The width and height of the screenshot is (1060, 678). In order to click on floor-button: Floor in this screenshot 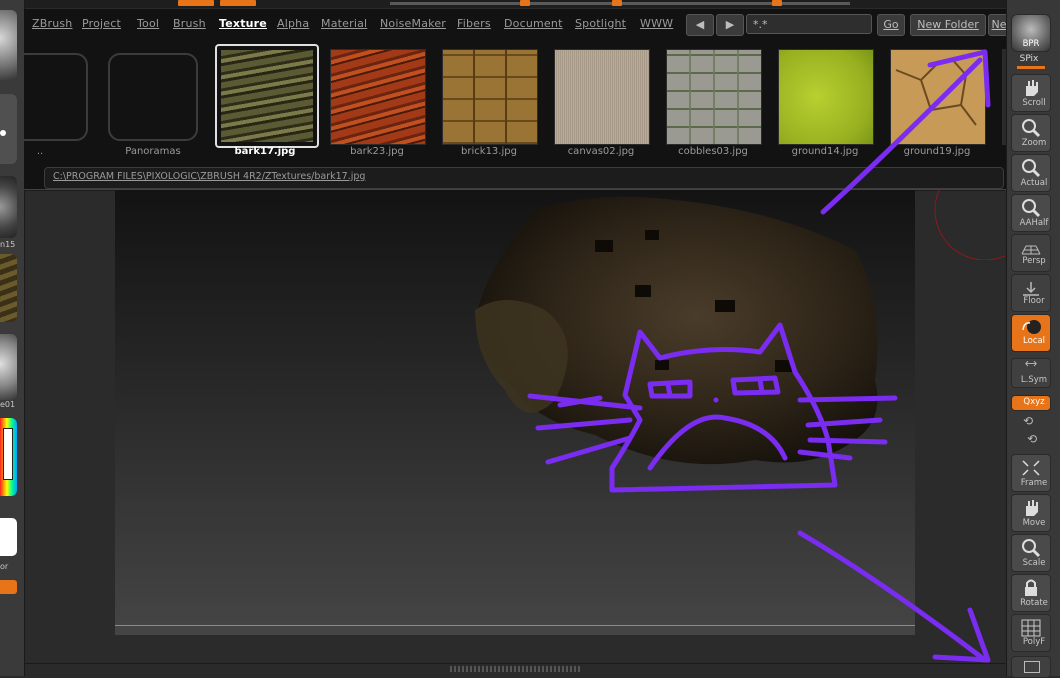, I will do `click(1031, 293)`.